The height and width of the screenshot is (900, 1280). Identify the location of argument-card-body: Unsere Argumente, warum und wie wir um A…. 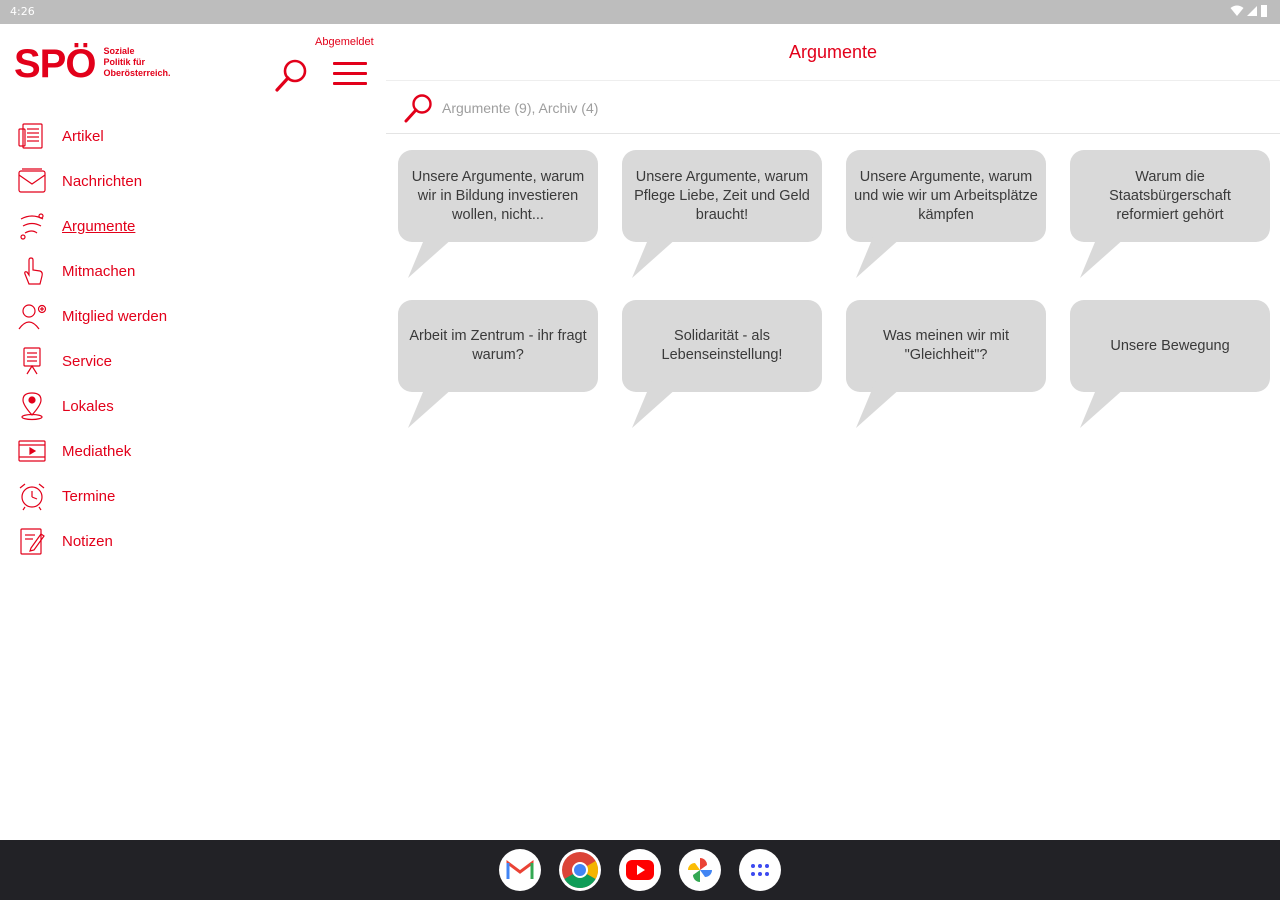
(946, 196).